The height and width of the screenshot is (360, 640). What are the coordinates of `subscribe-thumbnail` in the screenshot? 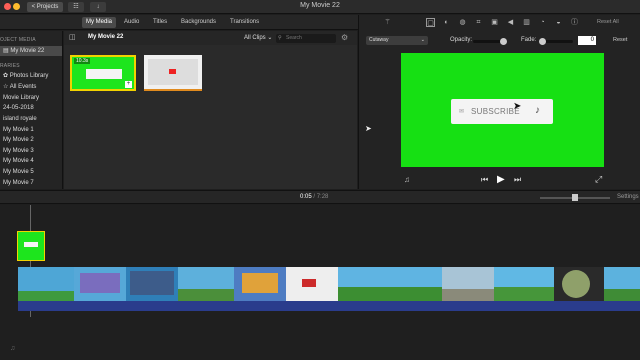 It's located at (31, 244).